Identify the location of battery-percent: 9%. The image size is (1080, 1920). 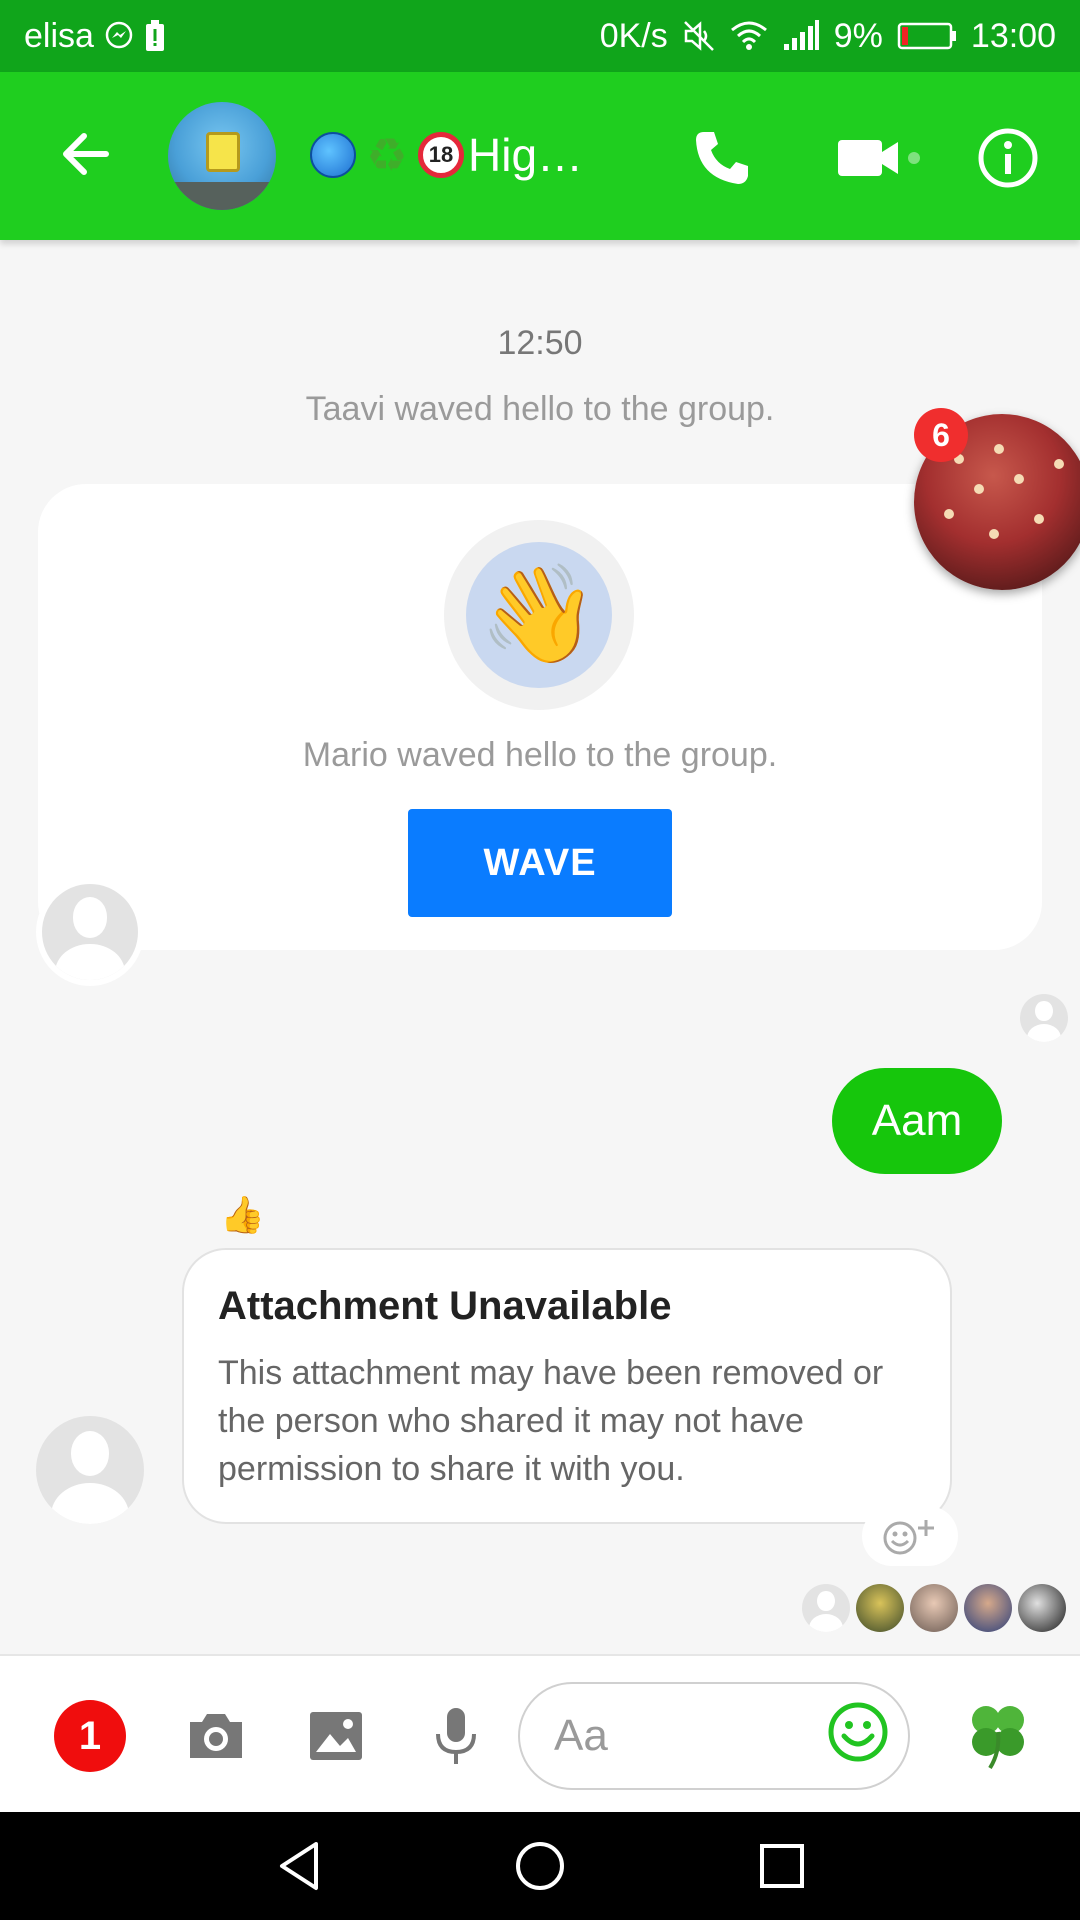
(858, 35).